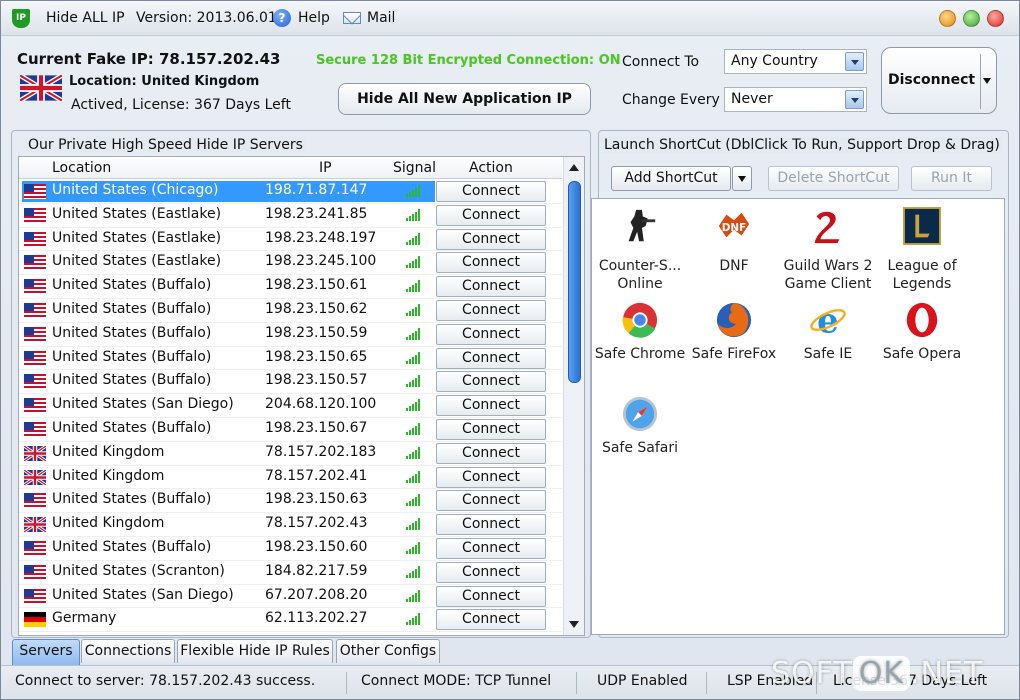 The width and height of the screenshot is (1020, 700). I want to click on server-location: United States (Chicago), so click(135, 190).